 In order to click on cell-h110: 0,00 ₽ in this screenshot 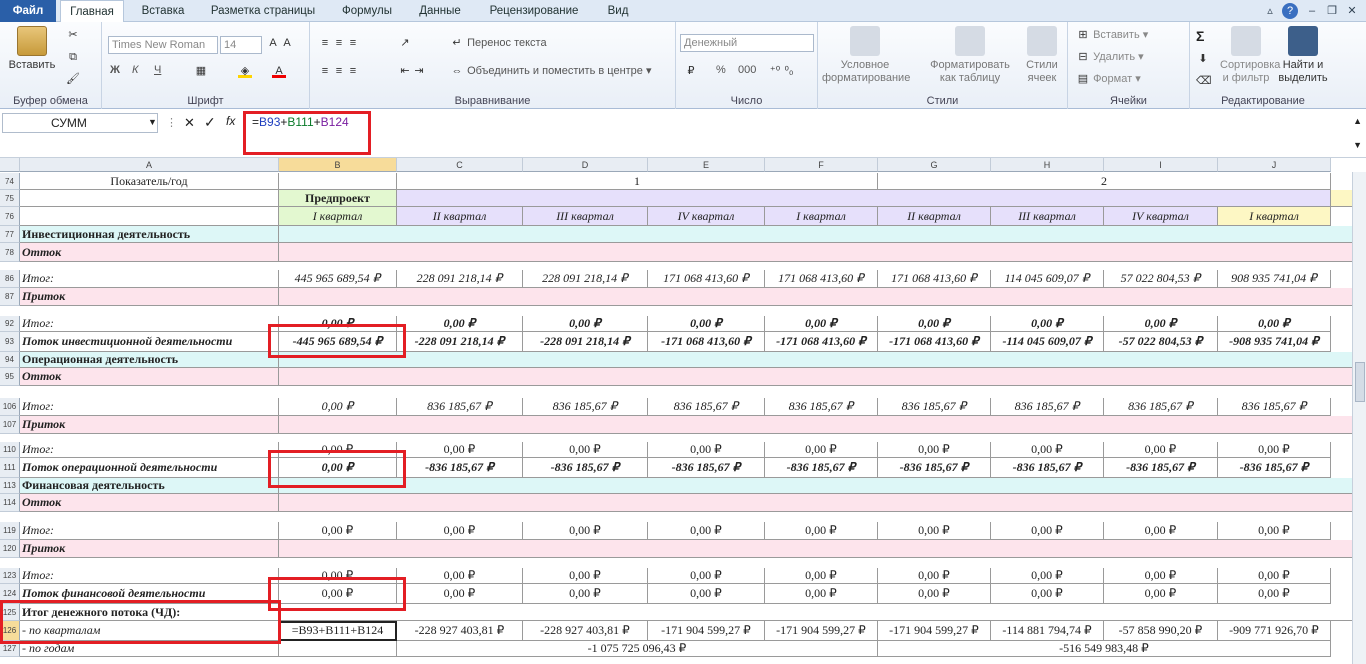, I will do `click(1047, 450)`.